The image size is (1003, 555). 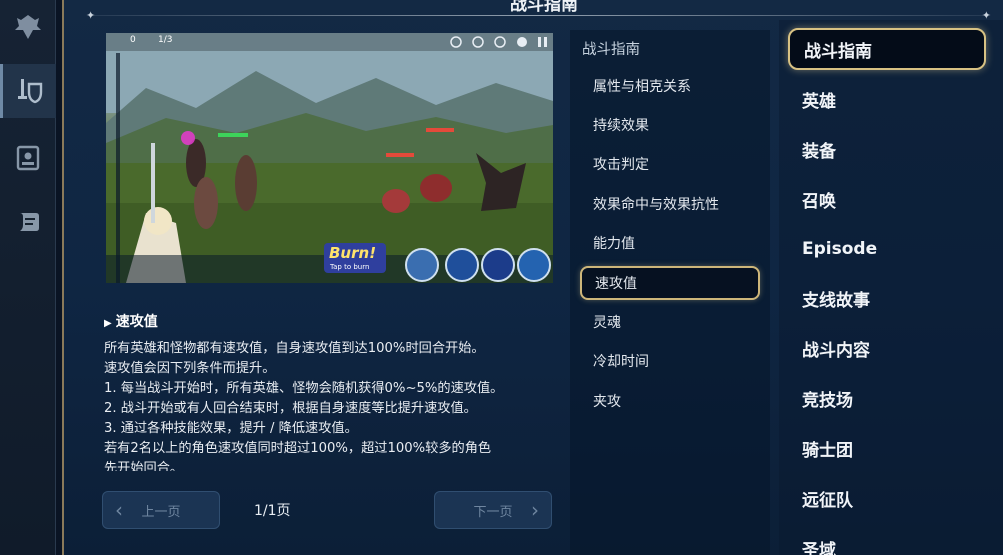 What do you see at coordinates (887, 448) in the screenshot?
I see `category-item: 骑士团` at bounding box center [887, 448].